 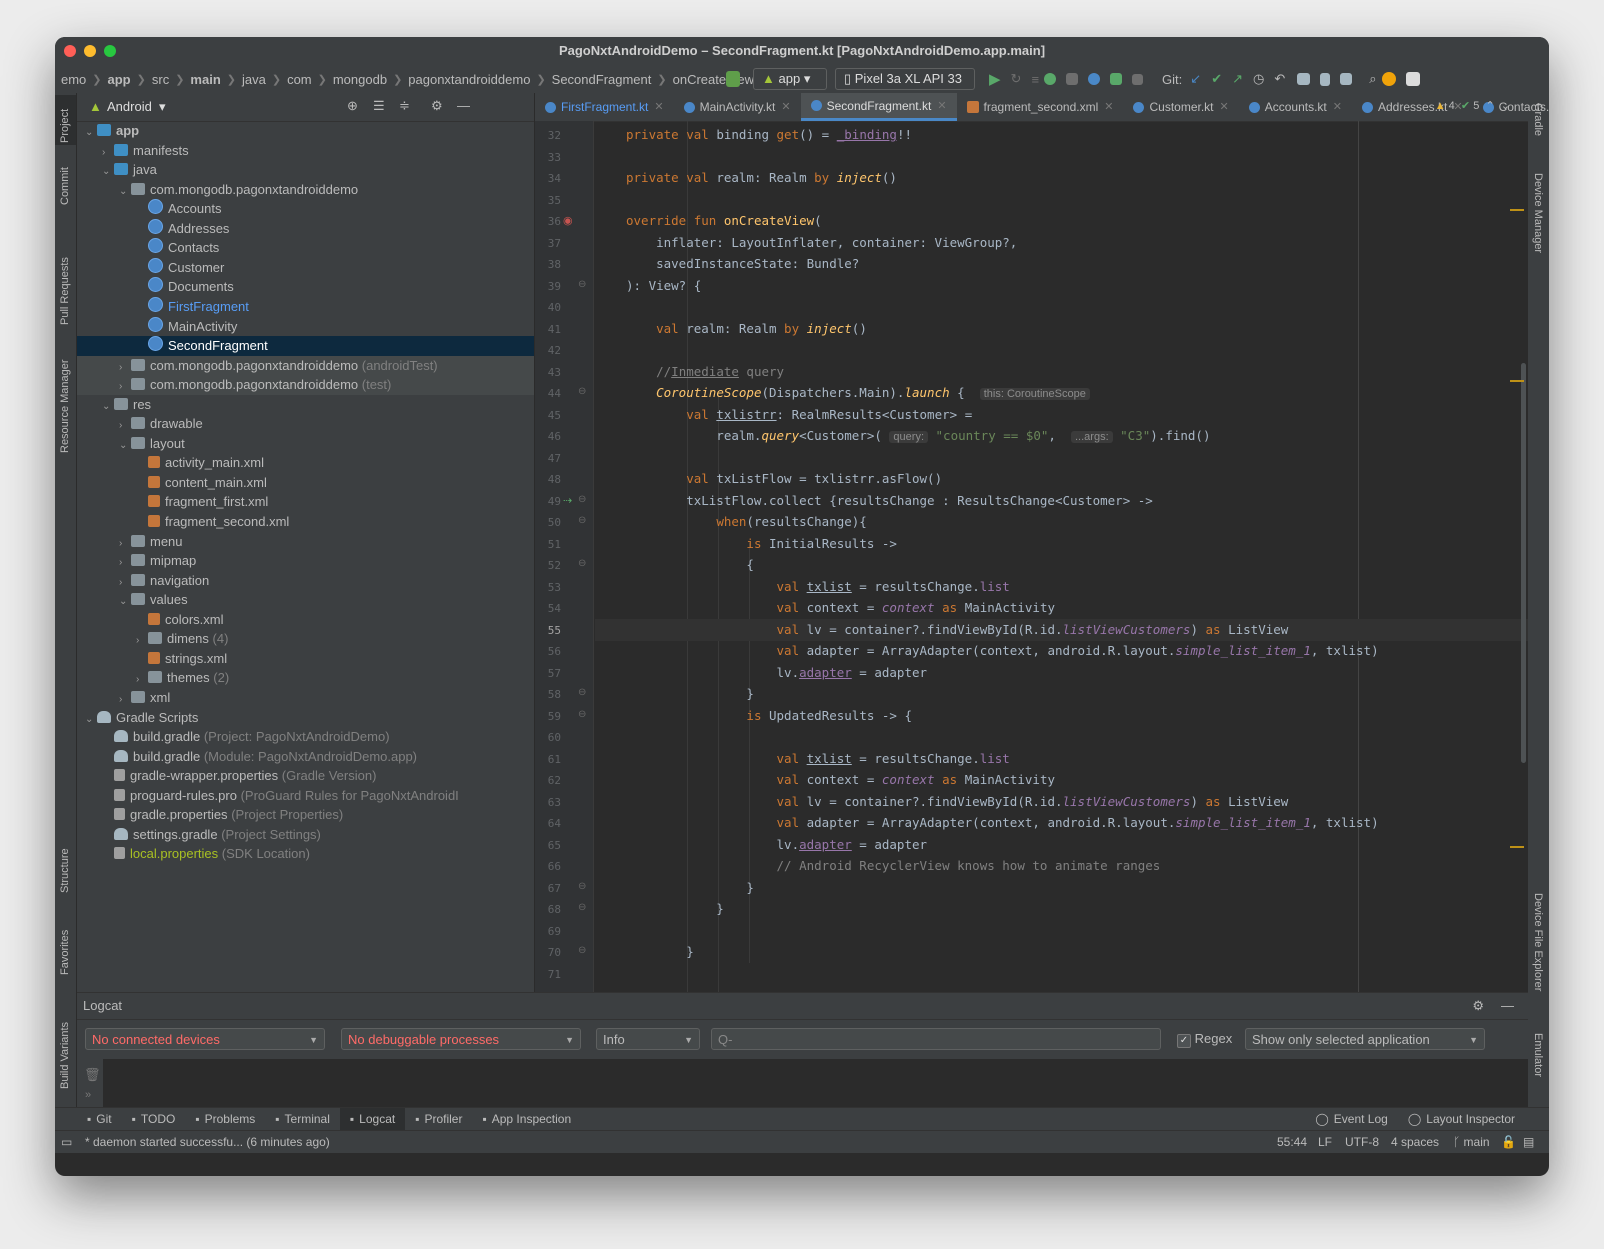 What do you see at coordinates (205, 1039) in the screenshot?
I see `device-filter-select: No connected devices ▼` at bounding box center [205, 1039].